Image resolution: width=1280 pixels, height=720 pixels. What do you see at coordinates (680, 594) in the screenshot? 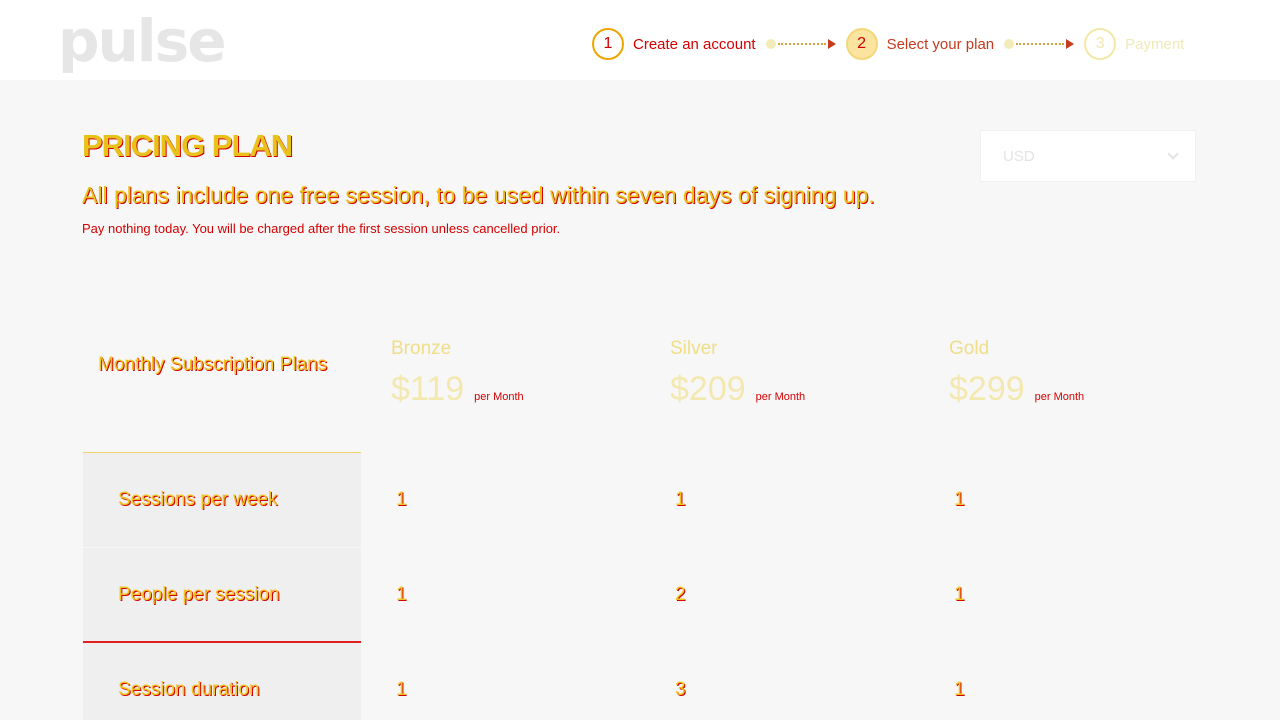
I see `table-cell: 2` at bounding box center [680, 594].